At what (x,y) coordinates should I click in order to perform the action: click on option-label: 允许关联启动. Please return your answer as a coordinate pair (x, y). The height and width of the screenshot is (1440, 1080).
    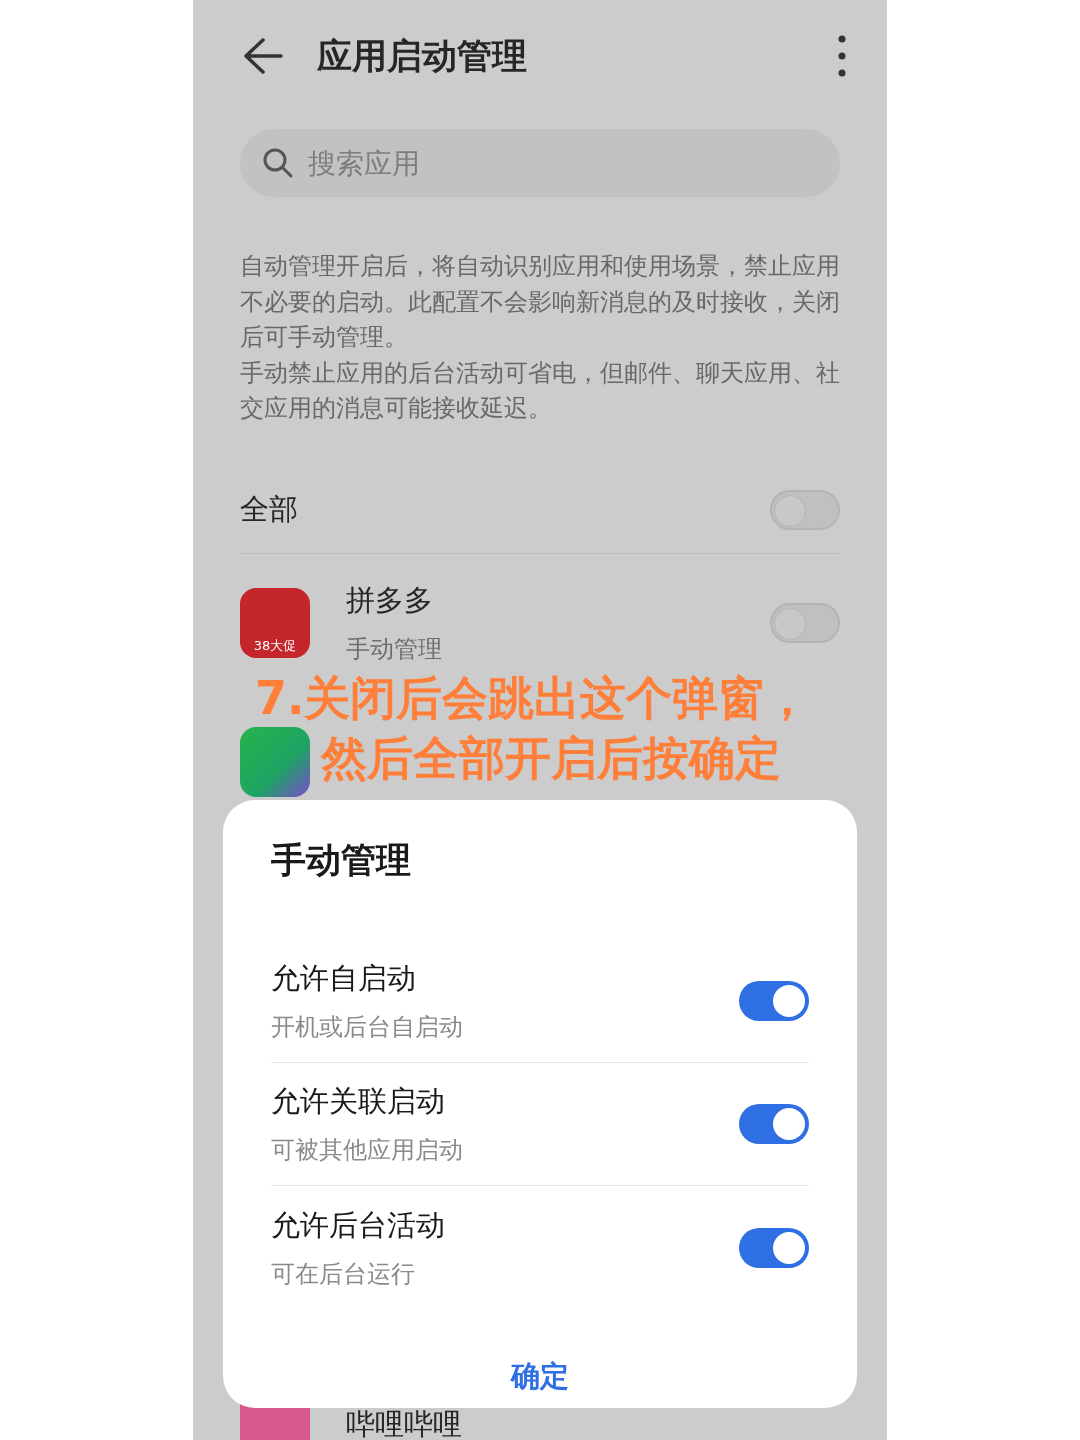
    Looking at the image, I should click on (358, 1101).